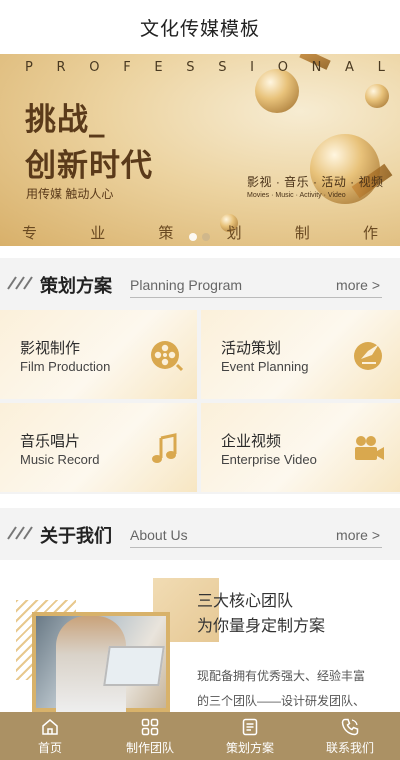 Image resolution: width=400 pixels, height=760 pixels. What do you see at coordinates (200, 534) in the screenshot?
I see `about-section-header: 关于我们 About Us more >` at bounding box center [200, 534].